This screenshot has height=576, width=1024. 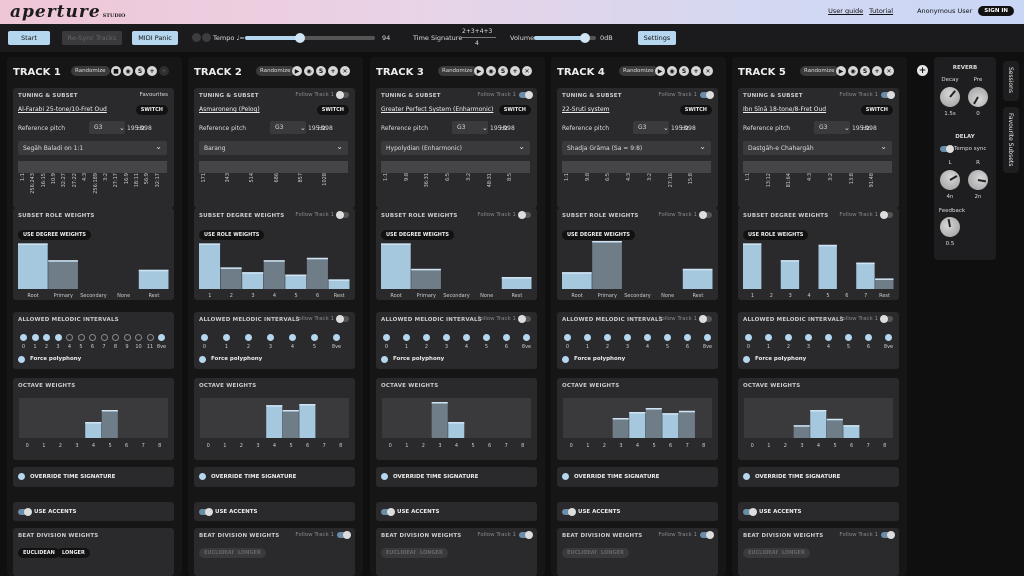 I want to click on settings-button: Settings, so click(x=657, y=38).